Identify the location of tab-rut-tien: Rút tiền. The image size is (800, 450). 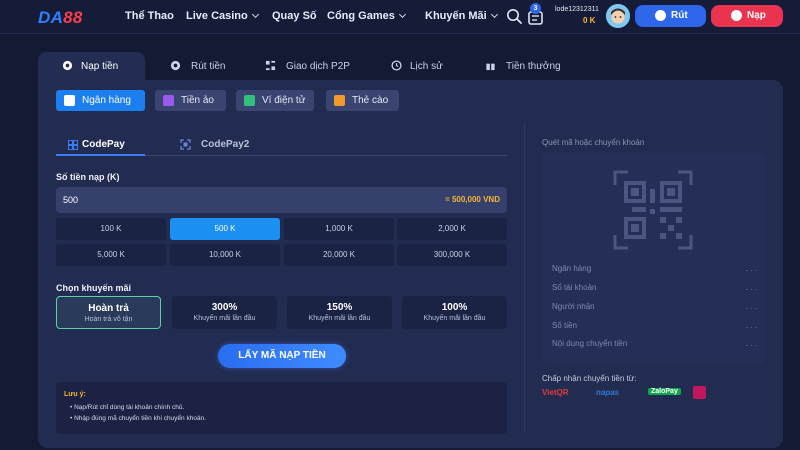
(200, 66).